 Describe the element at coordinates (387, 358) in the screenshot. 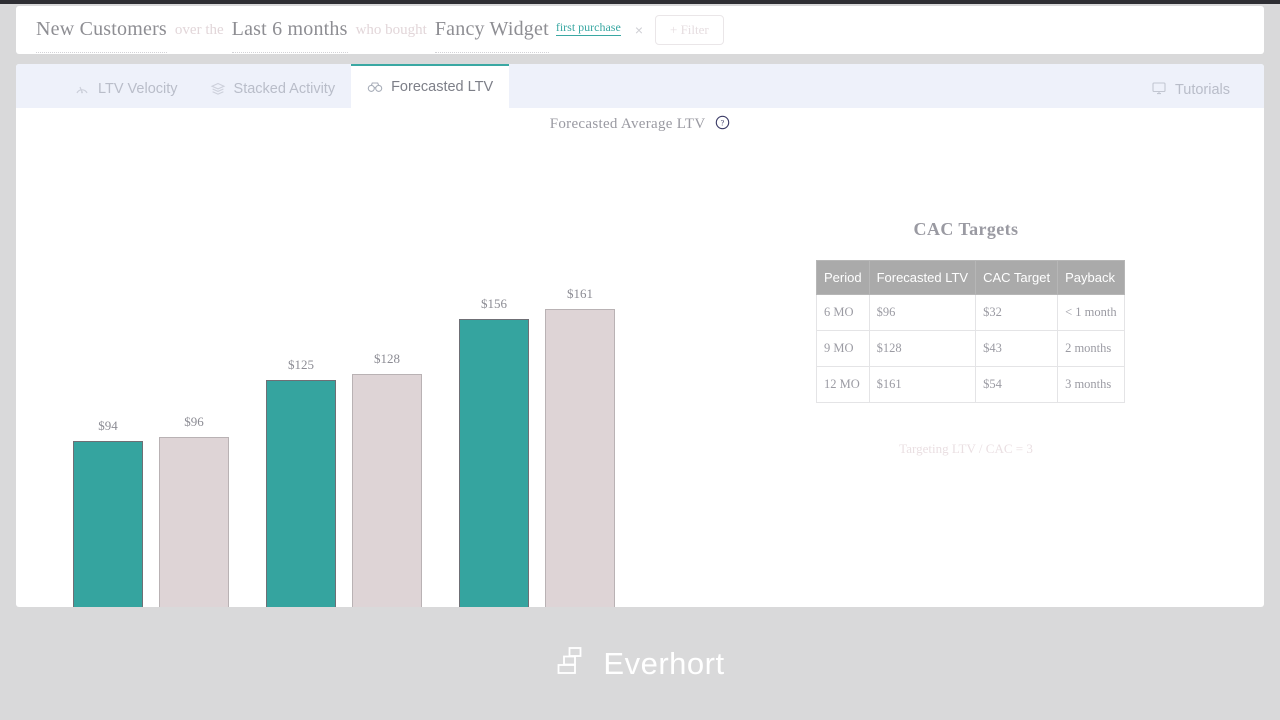

I see `bar-value-label: $128` at that location.